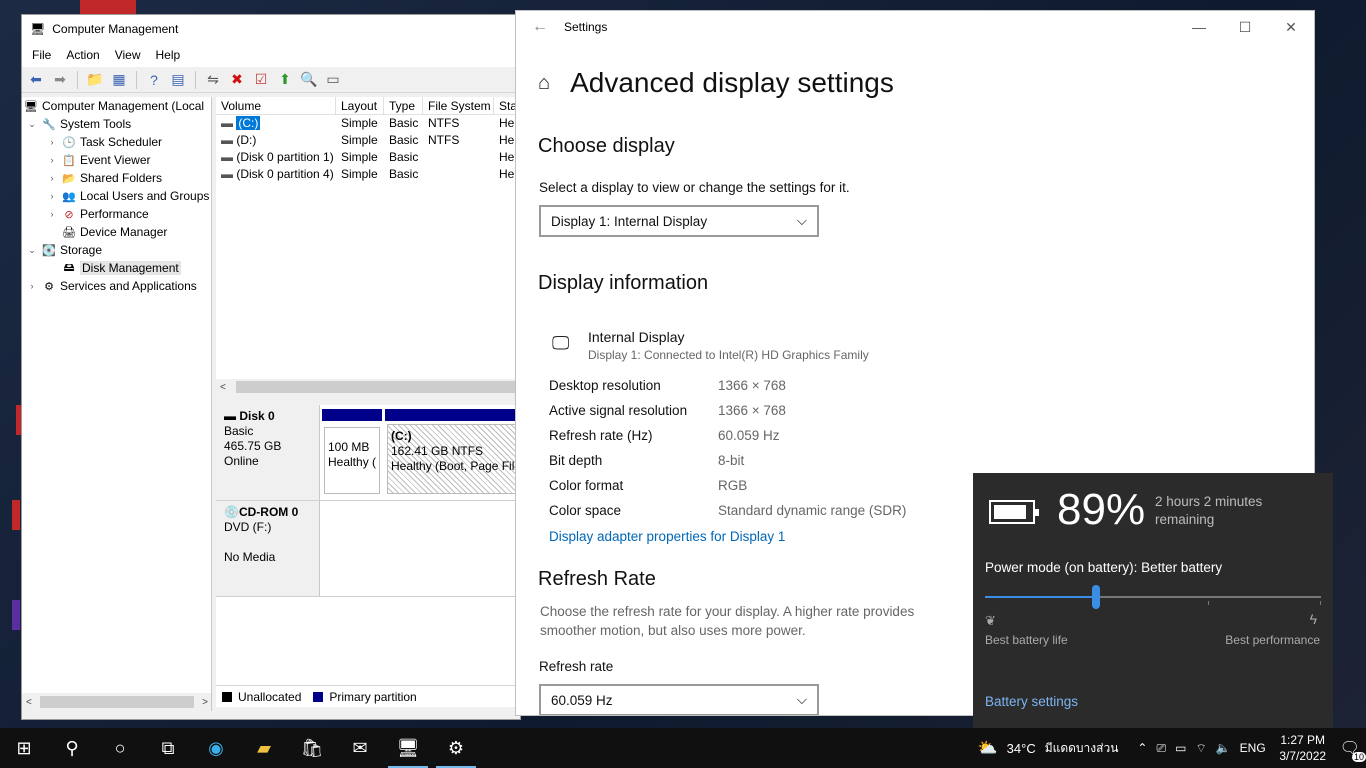  I want to click on tree-item-storage: ⌄ 💽 Storage, so click(116, 250).